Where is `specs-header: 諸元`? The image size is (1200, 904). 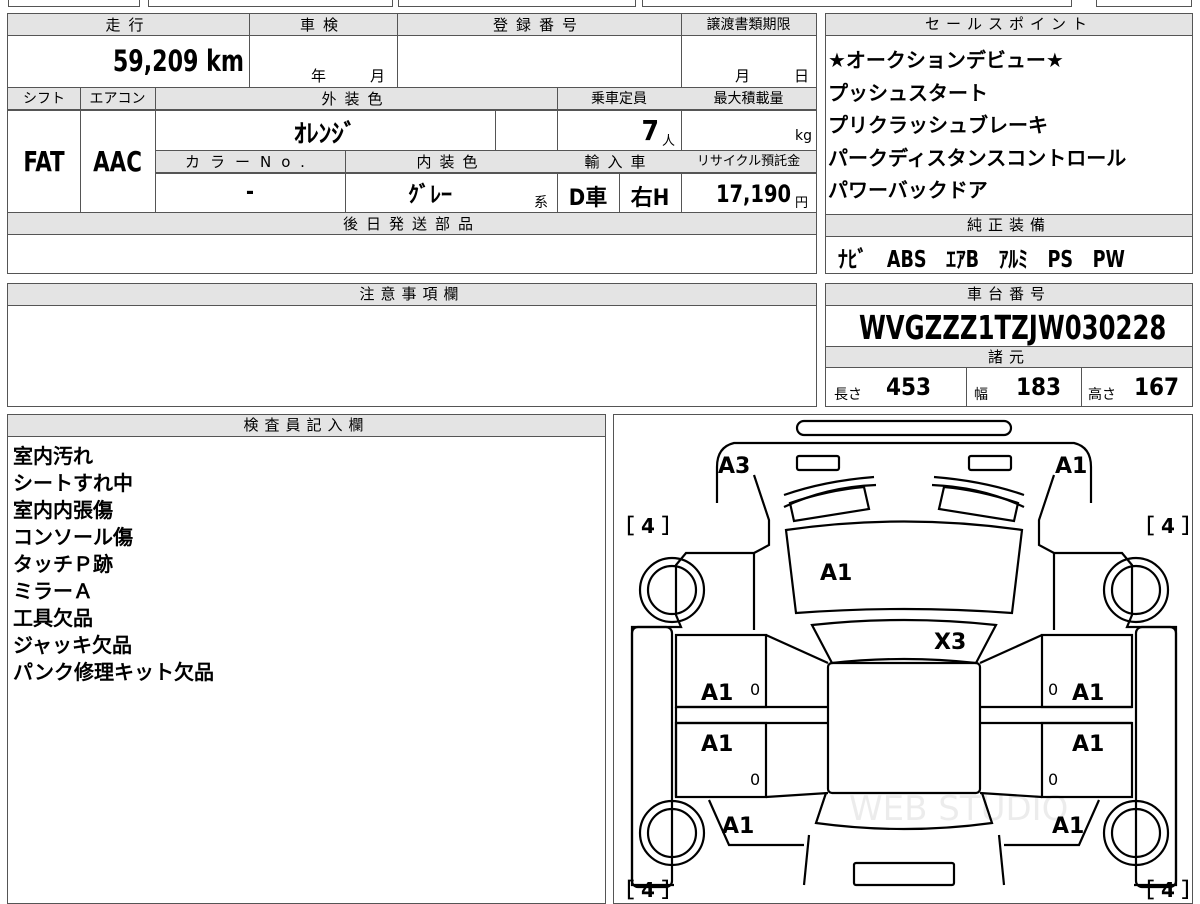
specs-header: 諸元 is located at coordinates (1009, 357).